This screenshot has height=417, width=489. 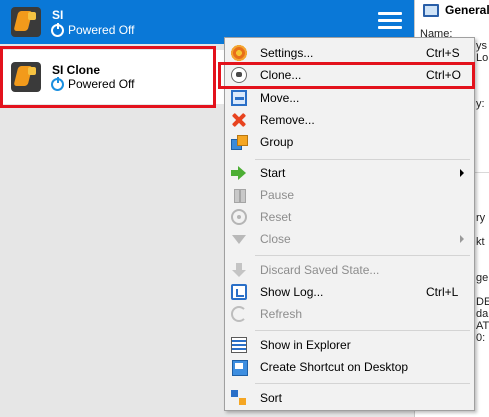 What do you see at coordinates (101, 30) in the screenshot?
I see `vm-state-label: Powered Off` at bounding box center [101, 30].